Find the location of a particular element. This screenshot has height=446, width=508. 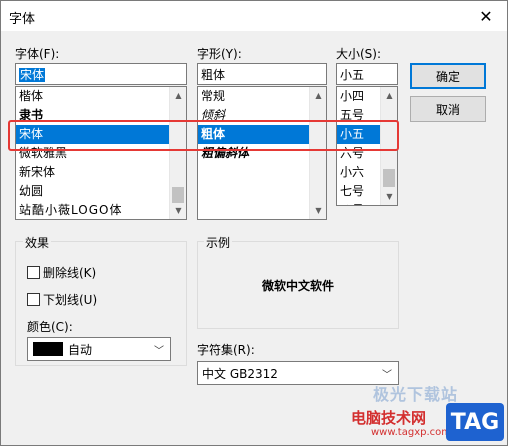

chevron-down-icon: ﹀ is located at coordinates (159, 351).